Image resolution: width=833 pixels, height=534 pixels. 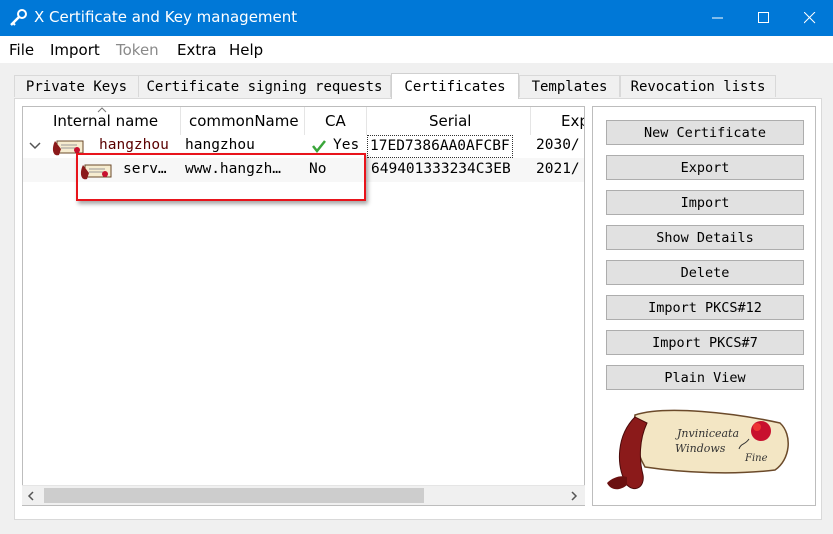 What do you see at coordinates (346, 145) in the screenshot?
I see `cell-ca: Yes` at bounding box center [346, 145].